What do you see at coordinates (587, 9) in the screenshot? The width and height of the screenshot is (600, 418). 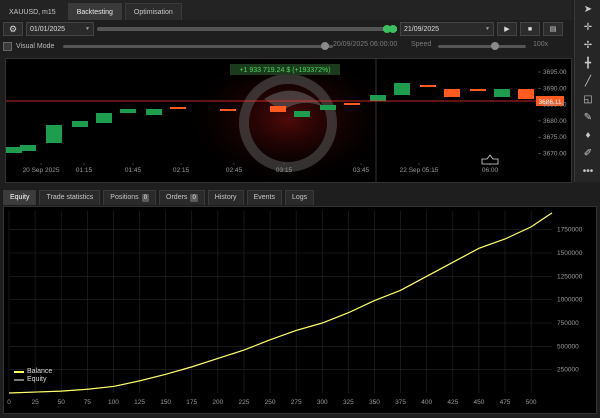 I see `cursor-icon: ➤` at bounding box center [587, 9].